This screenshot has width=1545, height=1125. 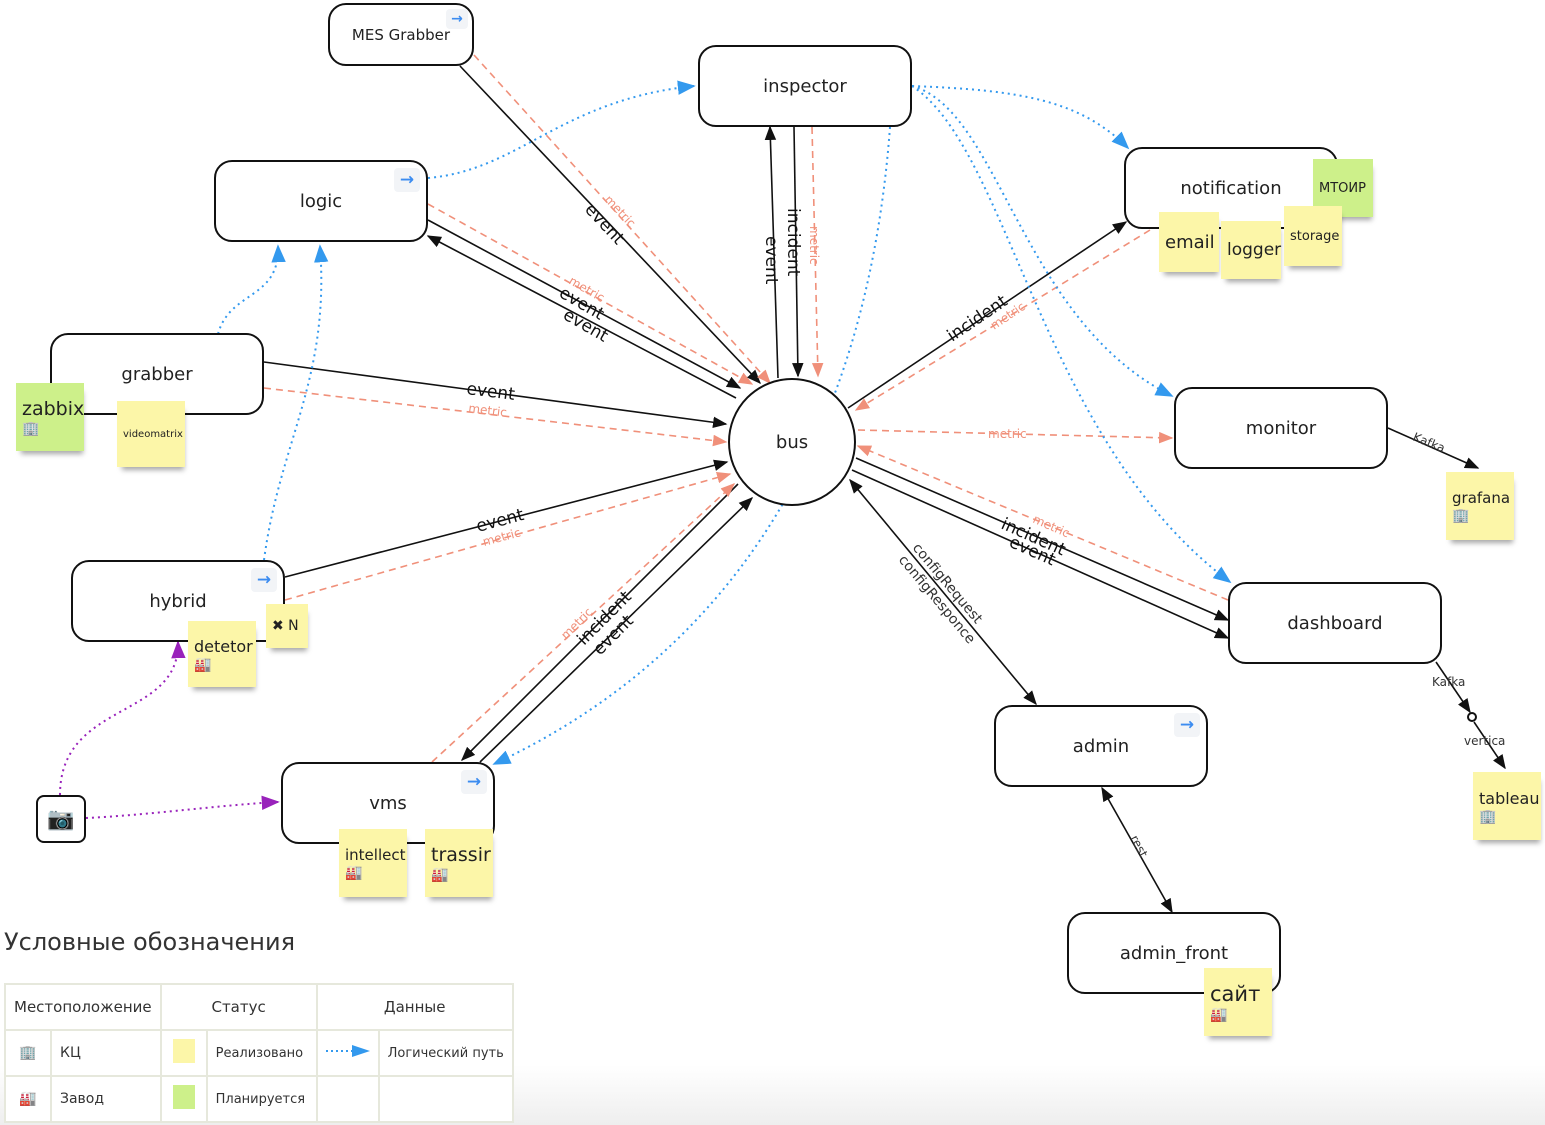 I want to click on sticky-email: email, so click(x=1189, y=242).